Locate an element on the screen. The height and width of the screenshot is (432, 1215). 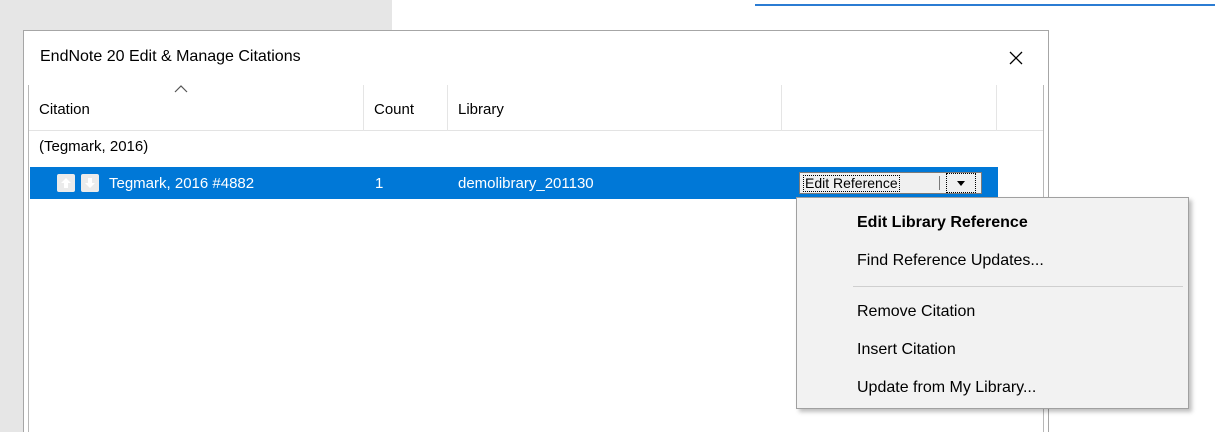
citation-group-row: (Tegmark, 2016) is located at coordinates (536, 146).